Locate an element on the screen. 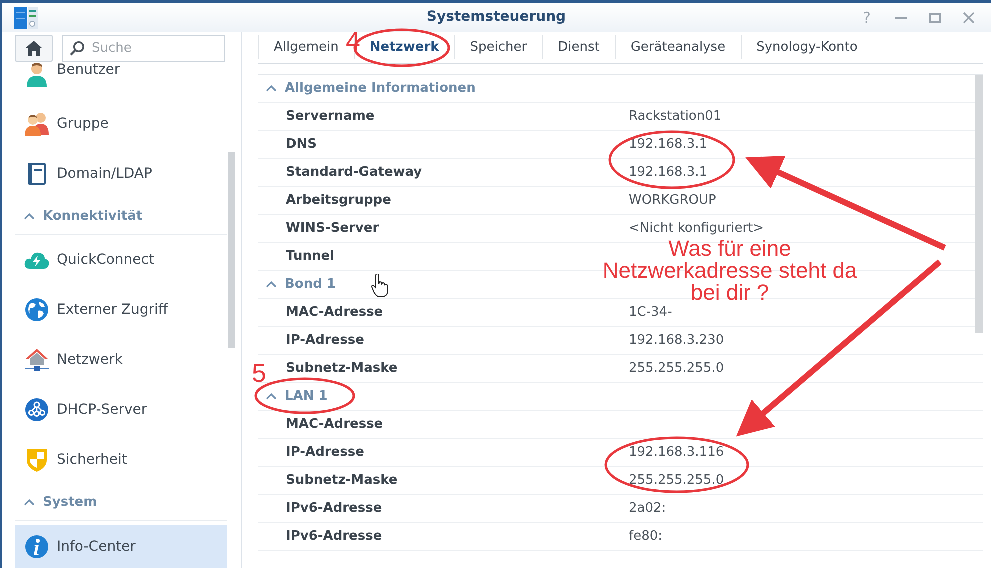  field-value: WORKGROUP is located at coordinates (672, 200).